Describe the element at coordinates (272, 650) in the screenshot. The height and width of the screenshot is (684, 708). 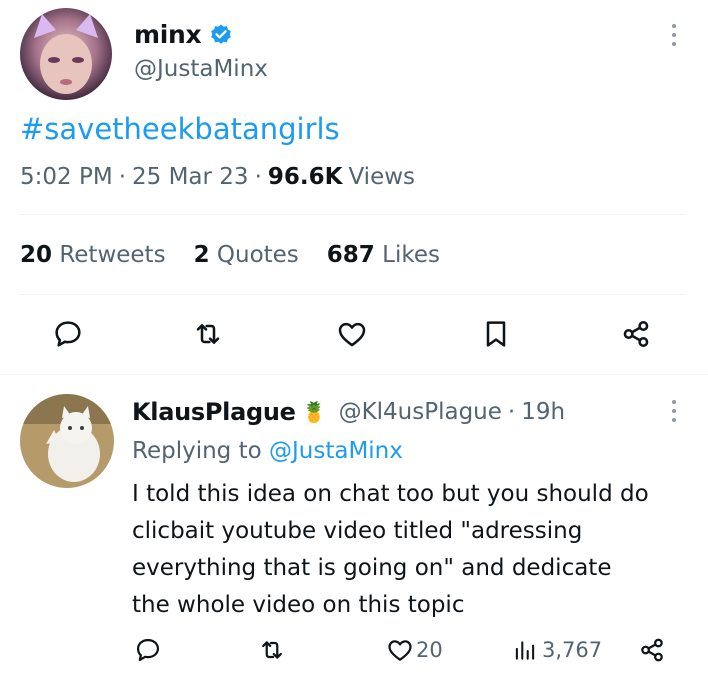
I see `reply-retweet-icon` at that location.